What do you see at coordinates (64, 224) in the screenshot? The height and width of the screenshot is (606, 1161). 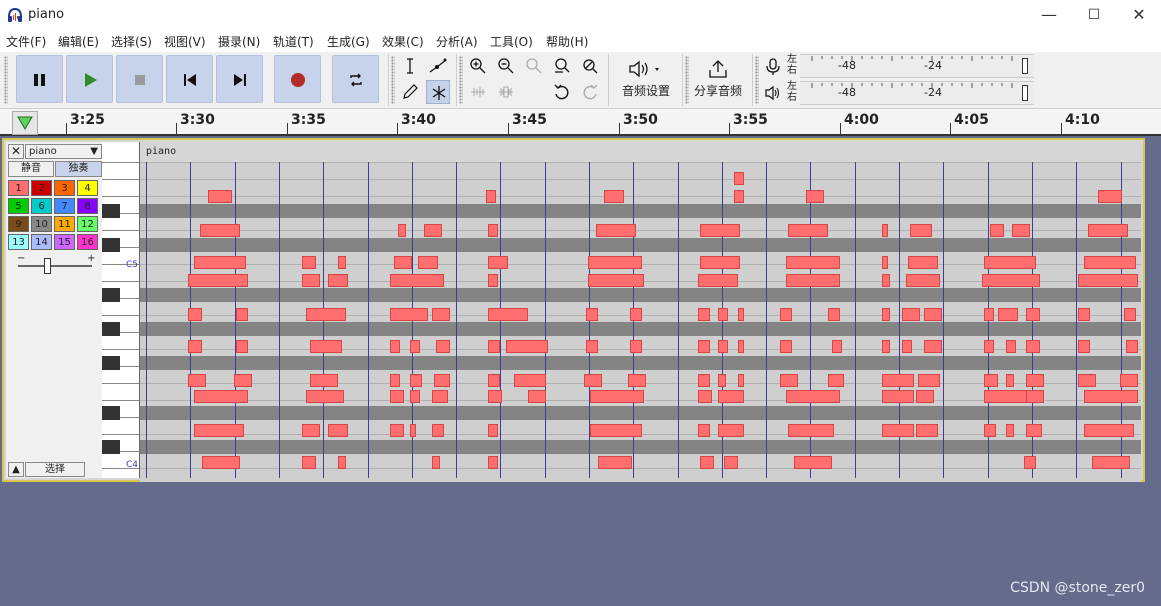 I see `channel-11-toggle: 11` at bounding box center [64, 224].